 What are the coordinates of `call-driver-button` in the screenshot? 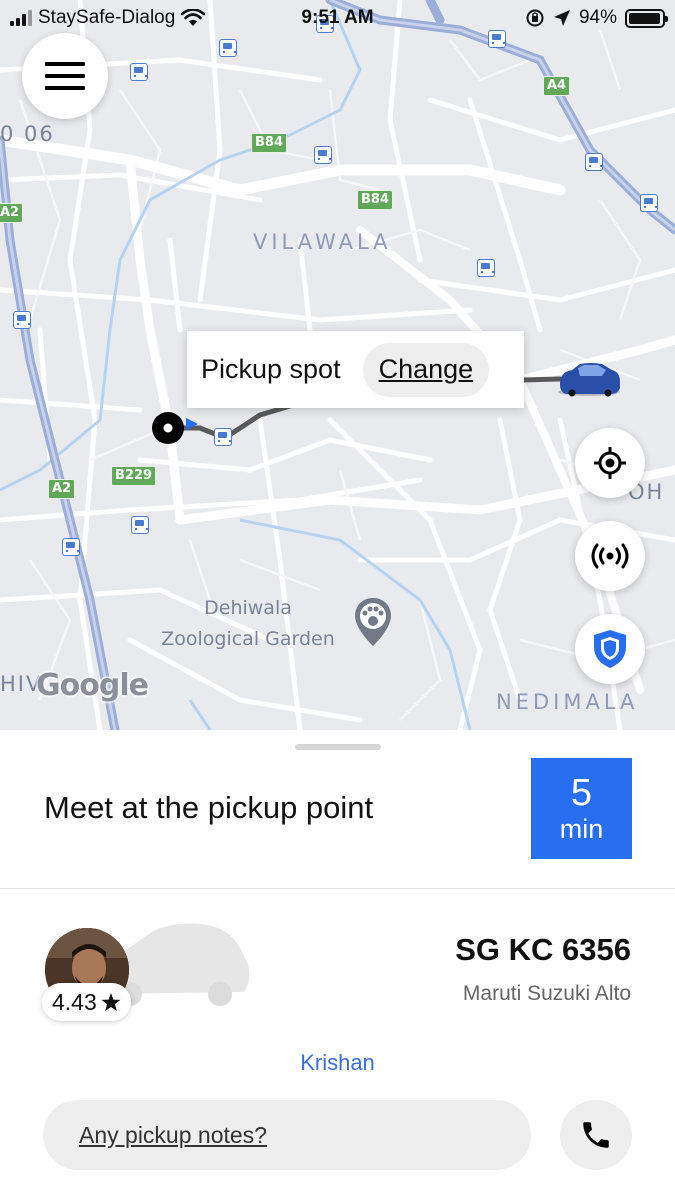 It's located at (596, 1135).